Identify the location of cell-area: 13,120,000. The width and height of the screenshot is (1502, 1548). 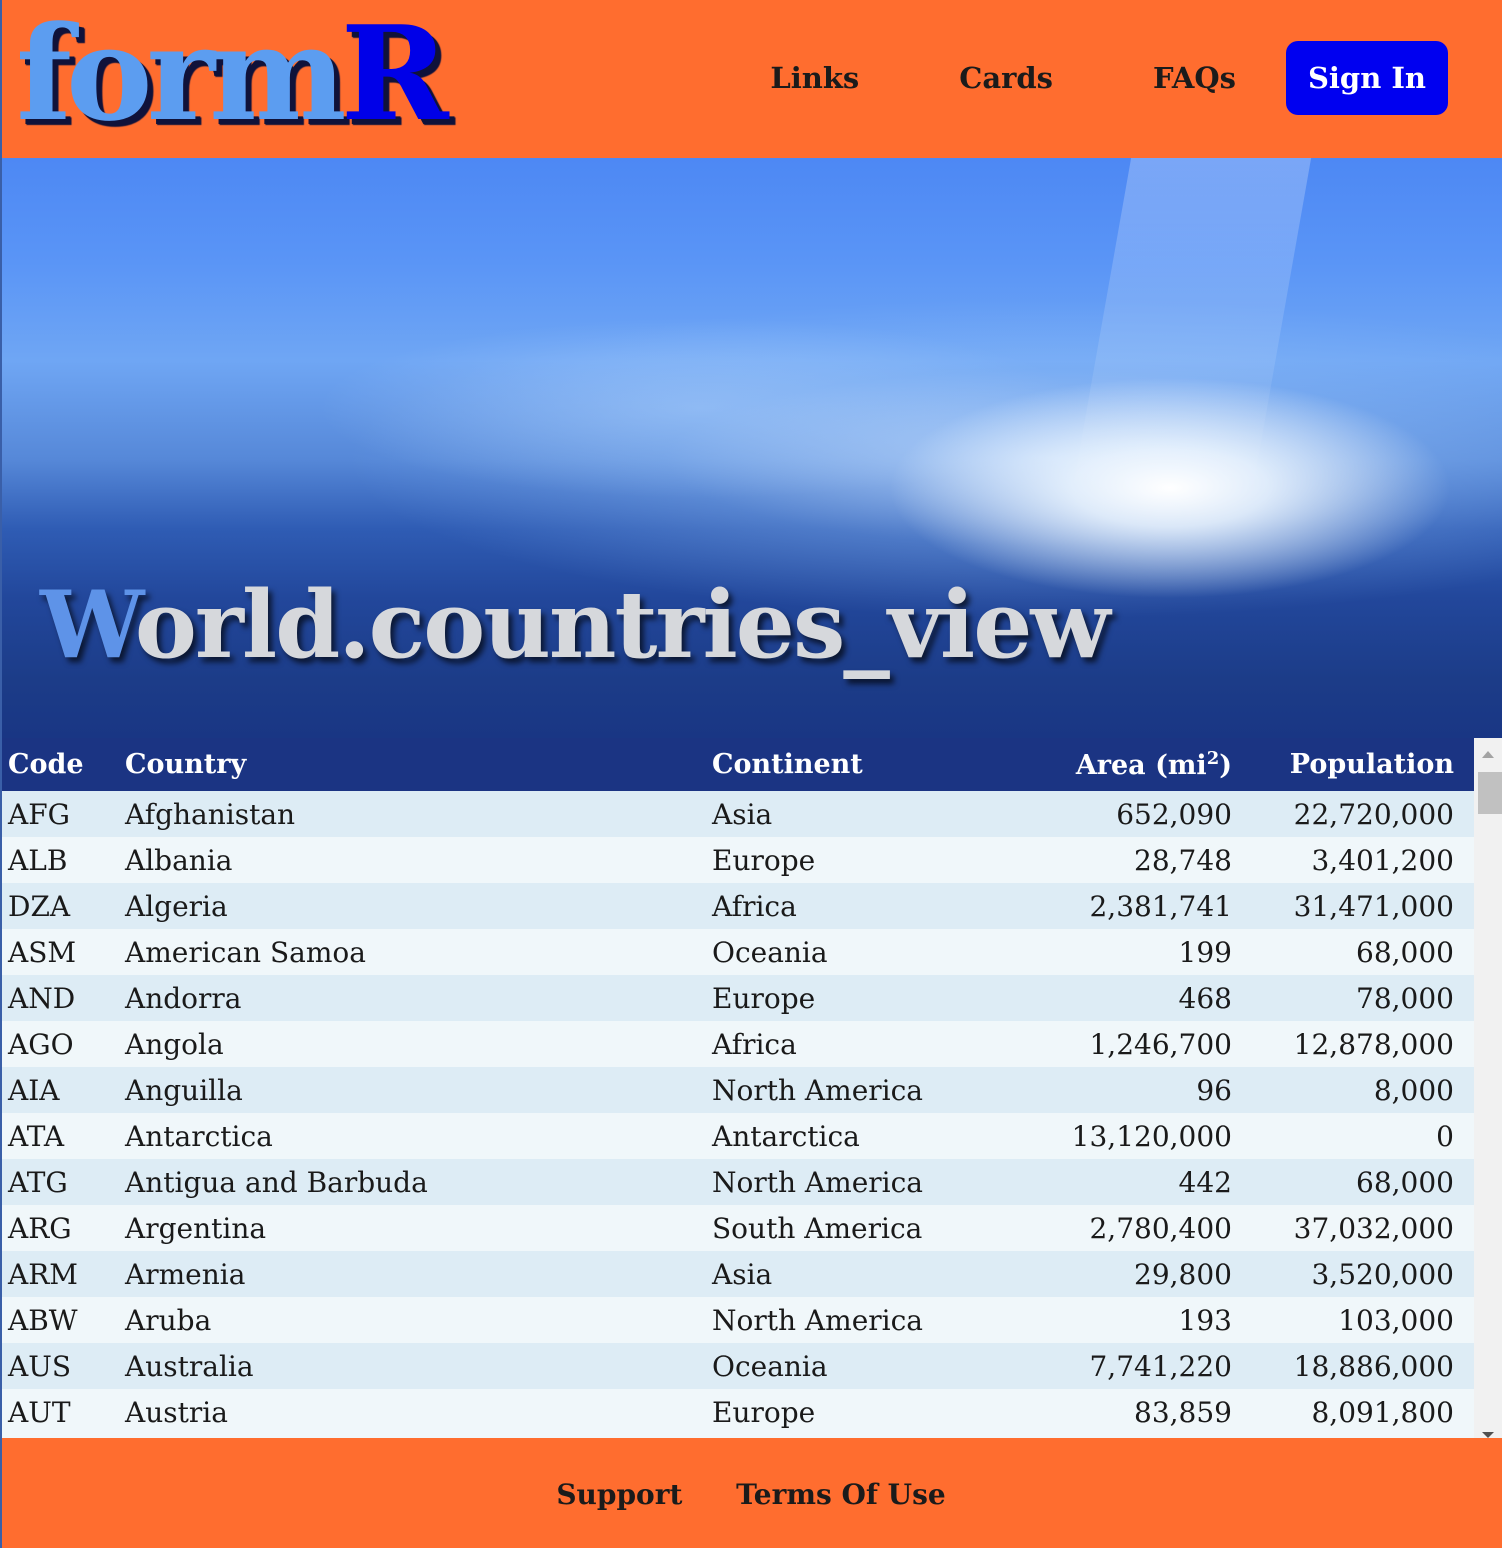
(1151, 1136).